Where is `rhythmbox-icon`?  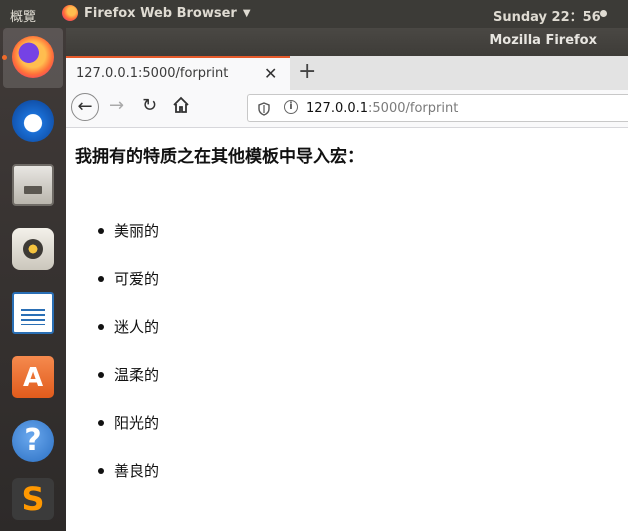
rhythmbox-icon is located at coordinates (33, 249).